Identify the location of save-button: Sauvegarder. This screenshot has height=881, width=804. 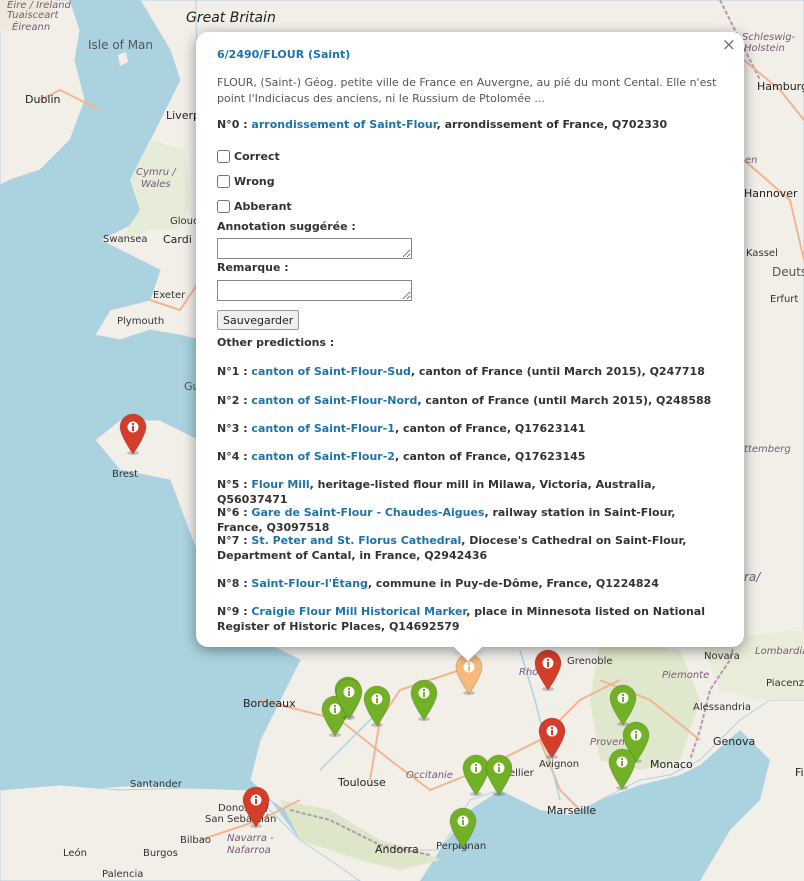
(258, 320).